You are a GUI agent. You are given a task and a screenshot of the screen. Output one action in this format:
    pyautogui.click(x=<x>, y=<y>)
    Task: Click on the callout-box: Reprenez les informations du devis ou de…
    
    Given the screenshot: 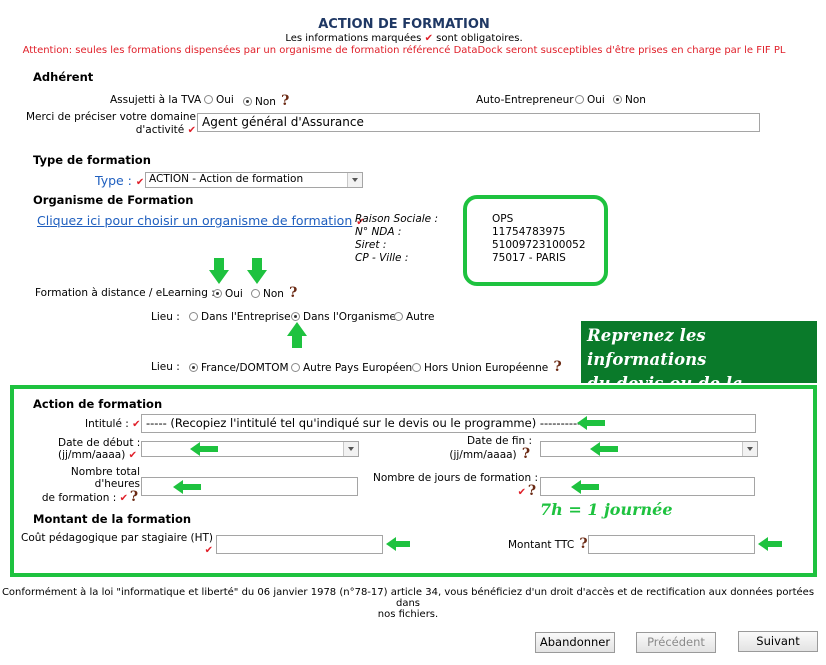 What is the action you would take?
    pyautogui.click(x=699, y=369)
    